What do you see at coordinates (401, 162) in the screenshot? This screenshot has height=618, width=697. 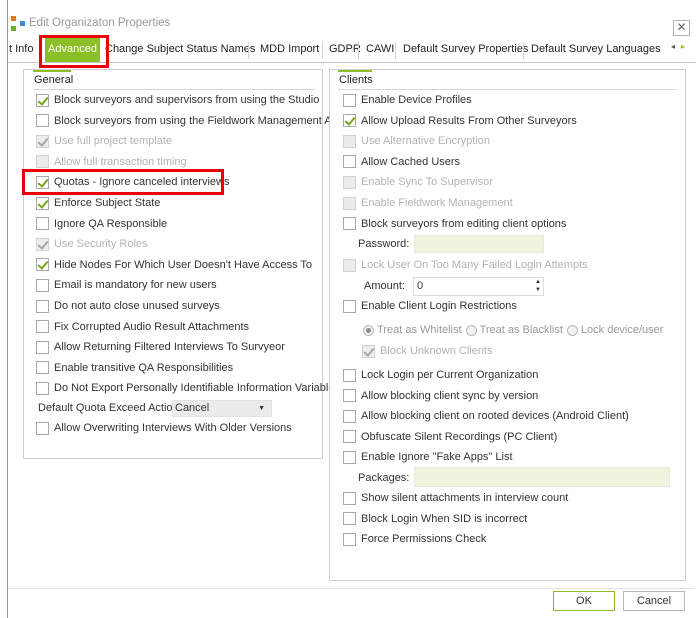 I see `checkbox-row: Allow Cached Users` at bounding box center [401, 162].